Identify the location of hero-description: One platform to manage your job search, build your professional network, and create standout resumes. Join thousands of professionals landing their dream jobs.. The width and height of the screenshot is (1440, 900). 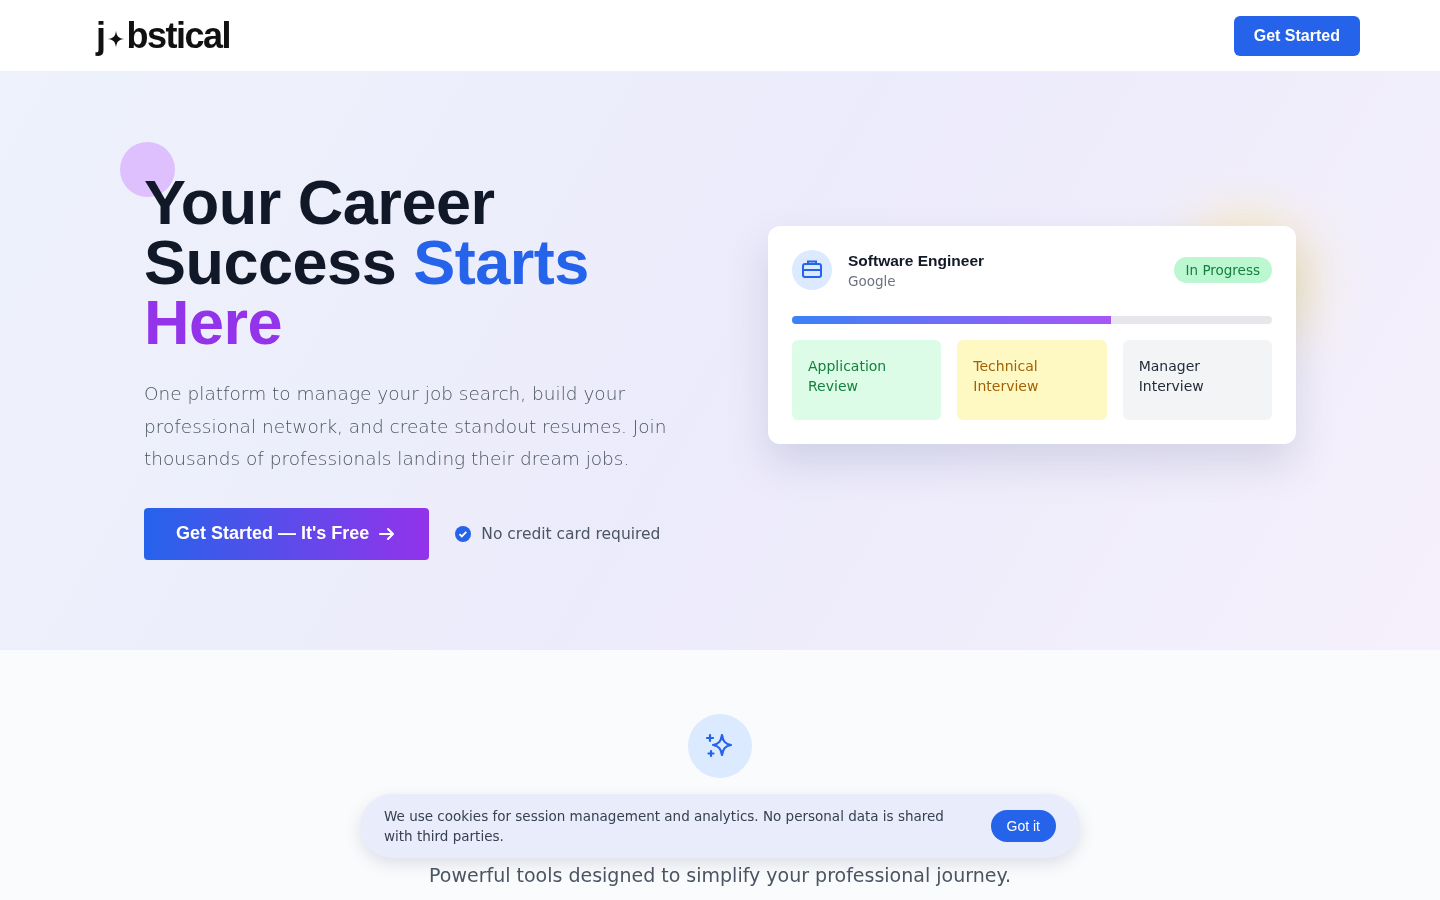
(406, 426).